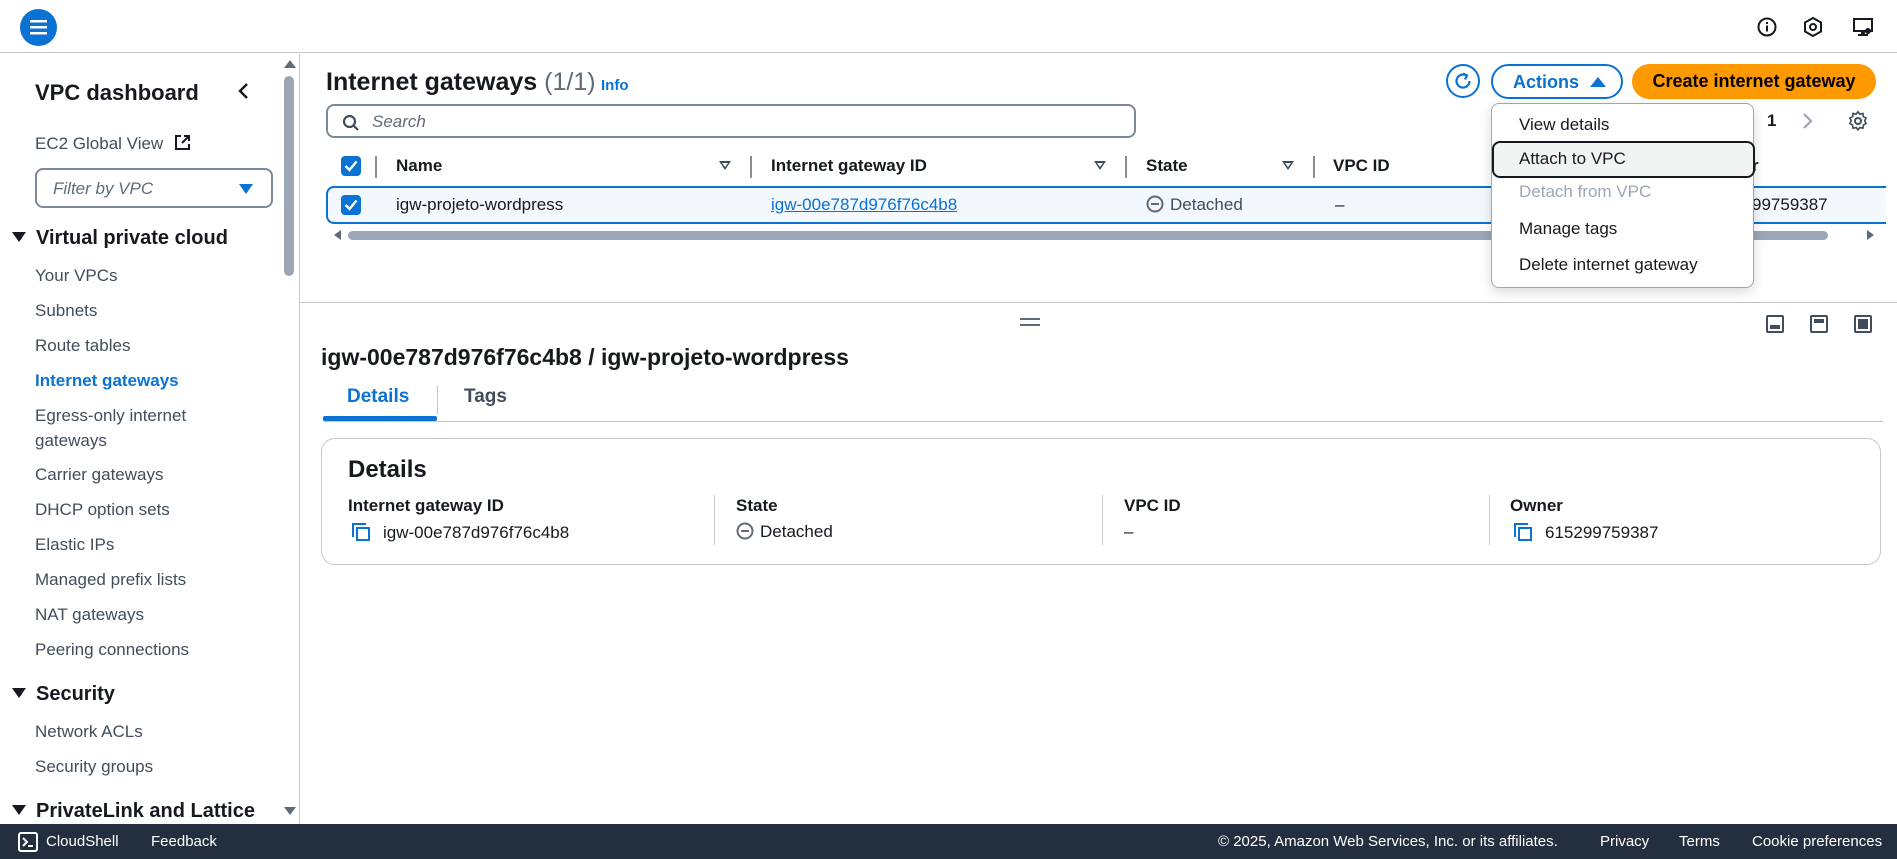  What do you see at coordinates (103, 188) in the screenshot?
I see `vpc-filter-placeholder: Filter by VPC` at bounding box center [103, 188].